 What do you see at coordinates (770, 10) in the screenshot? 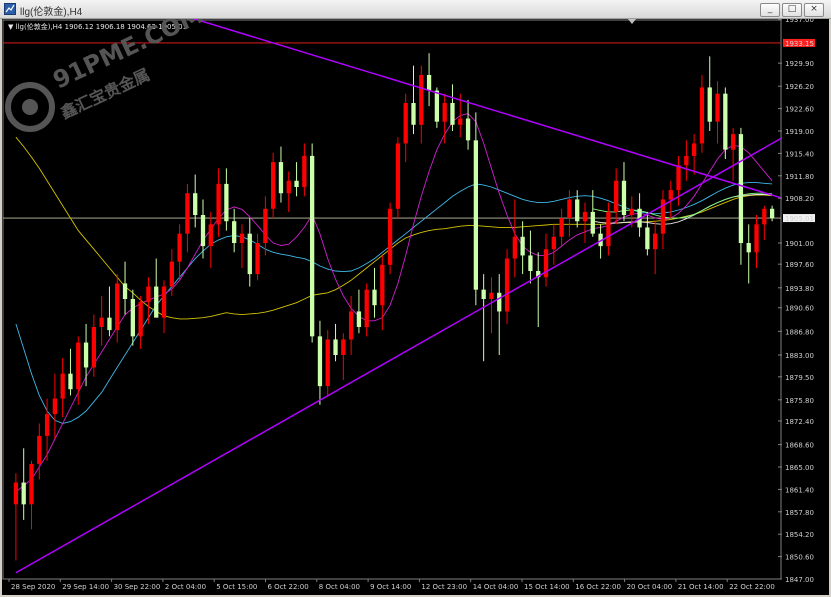
I see `minimize-button: _` at bounding box center [770, 10].